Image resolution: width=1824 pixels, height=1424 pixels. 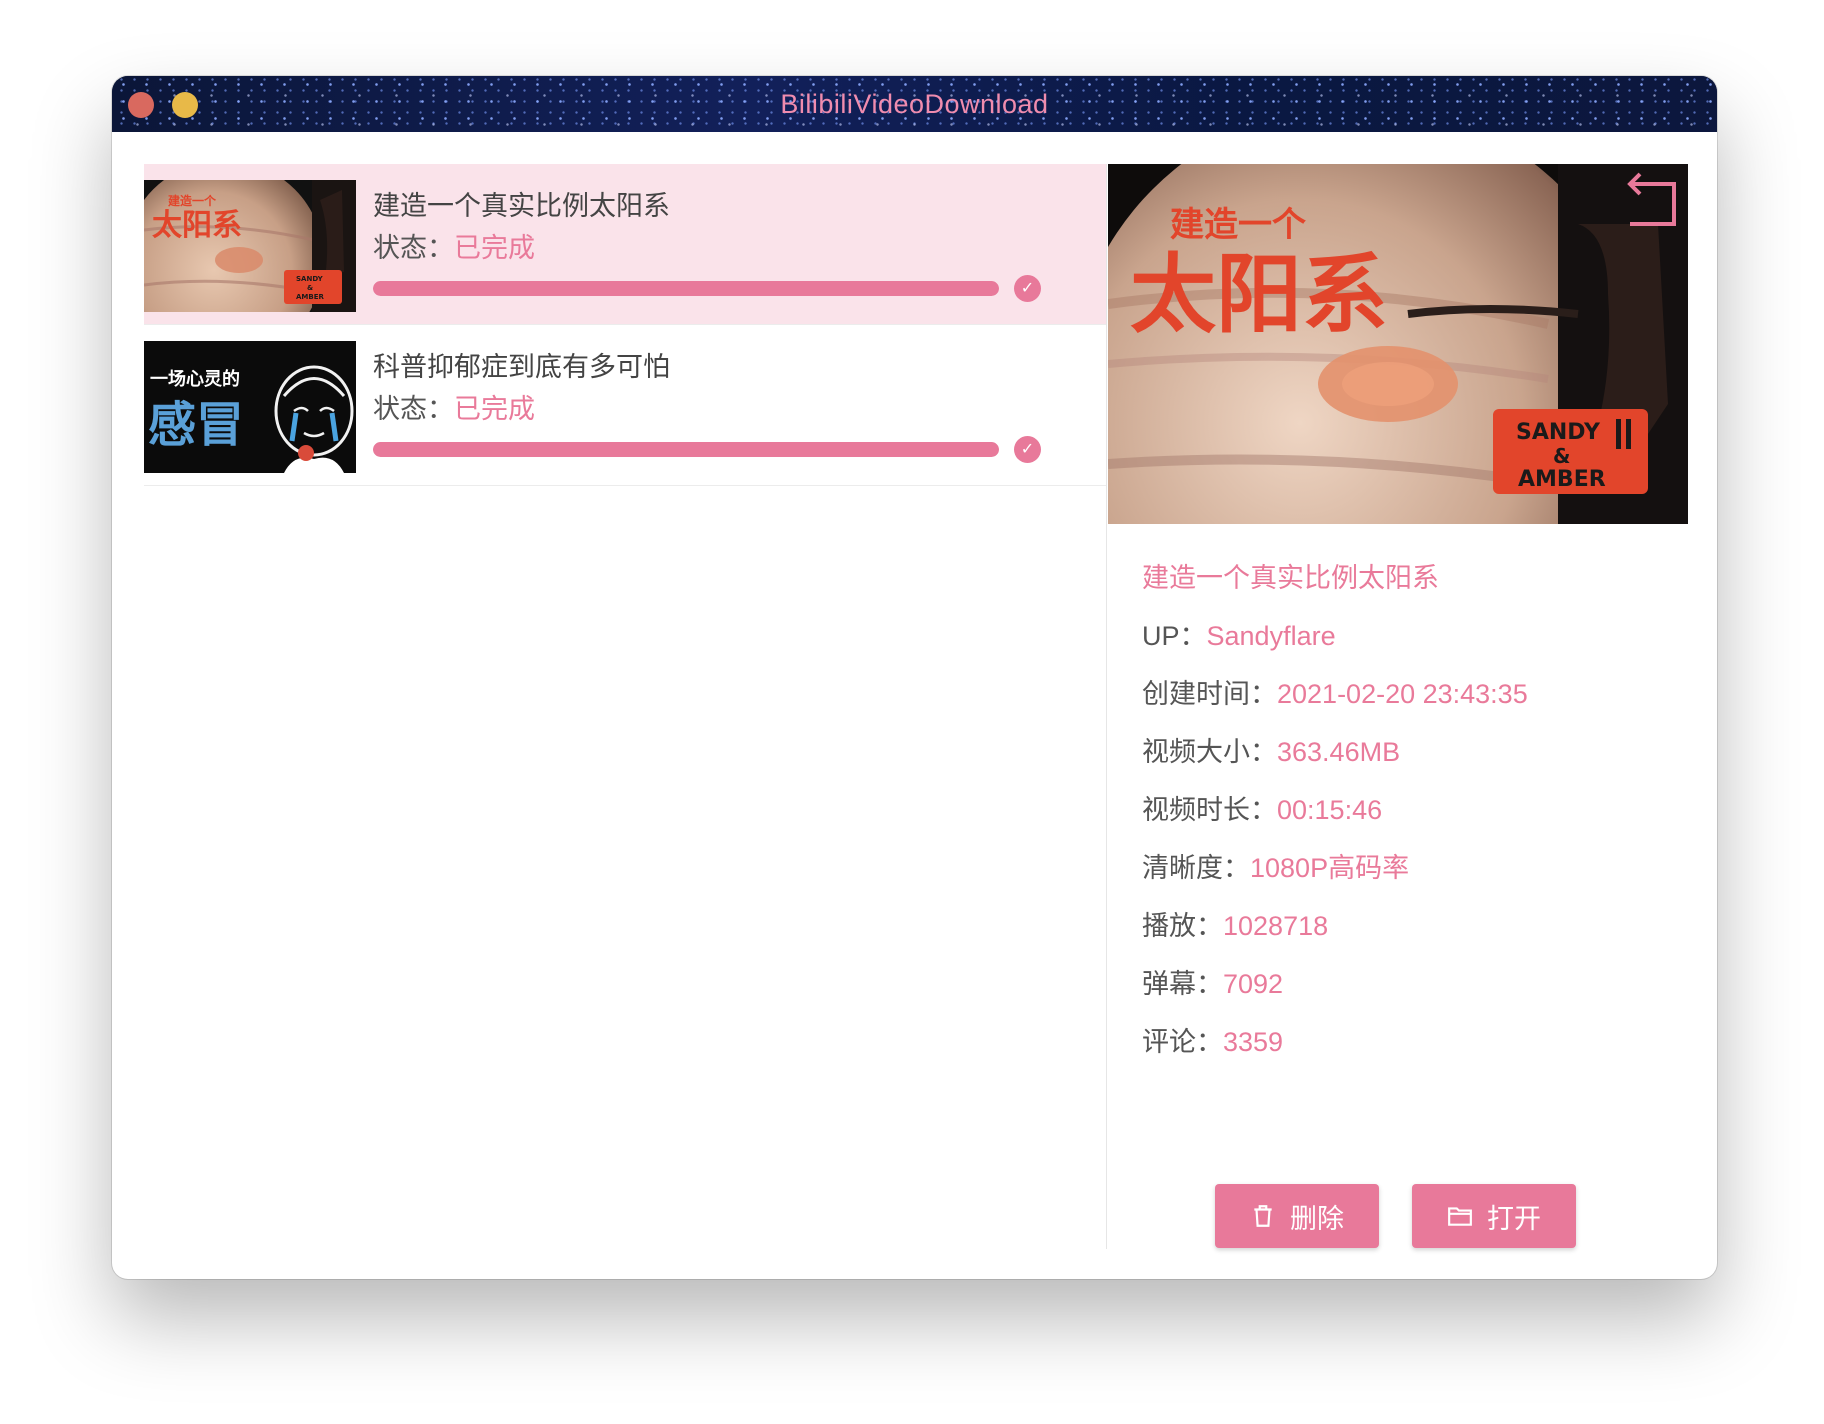 I want to click on thumb-badge-line: SANDY, so click(x=310, y=279).